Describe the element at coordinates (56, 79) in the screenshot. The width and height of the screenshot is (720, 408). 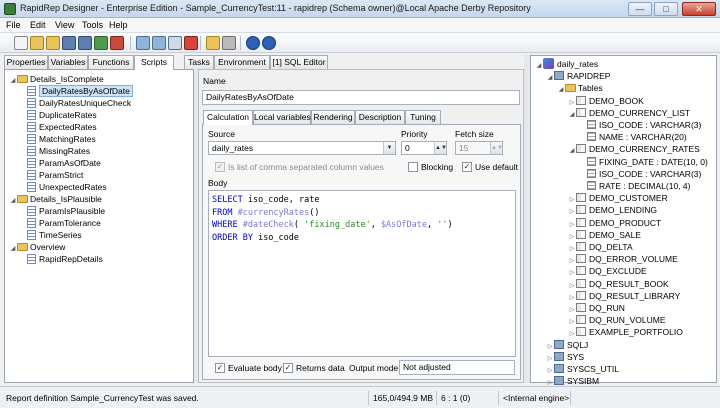
I see `tree-group: ◢ Details_IsComplete` at that location.